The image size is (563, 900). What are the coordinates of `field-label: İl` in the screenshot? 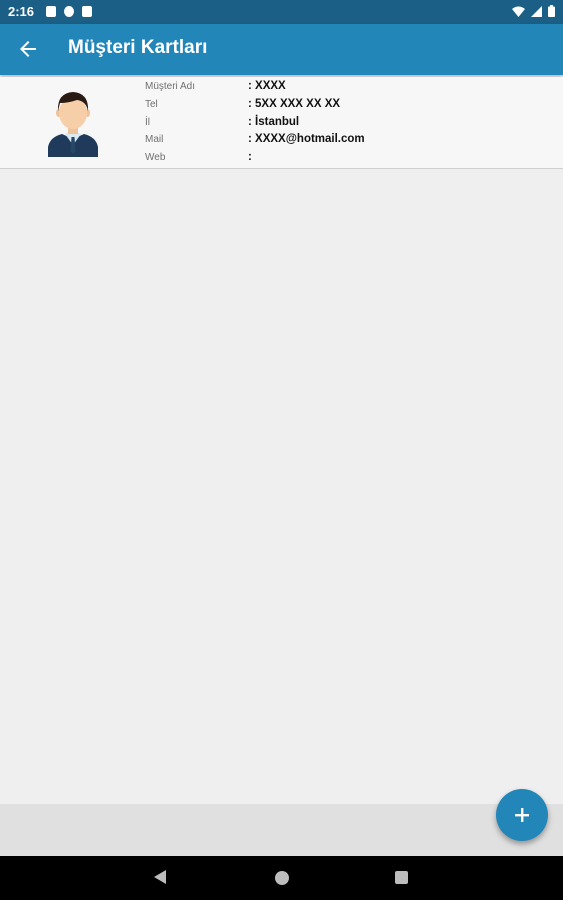 It's located at (147, 122).